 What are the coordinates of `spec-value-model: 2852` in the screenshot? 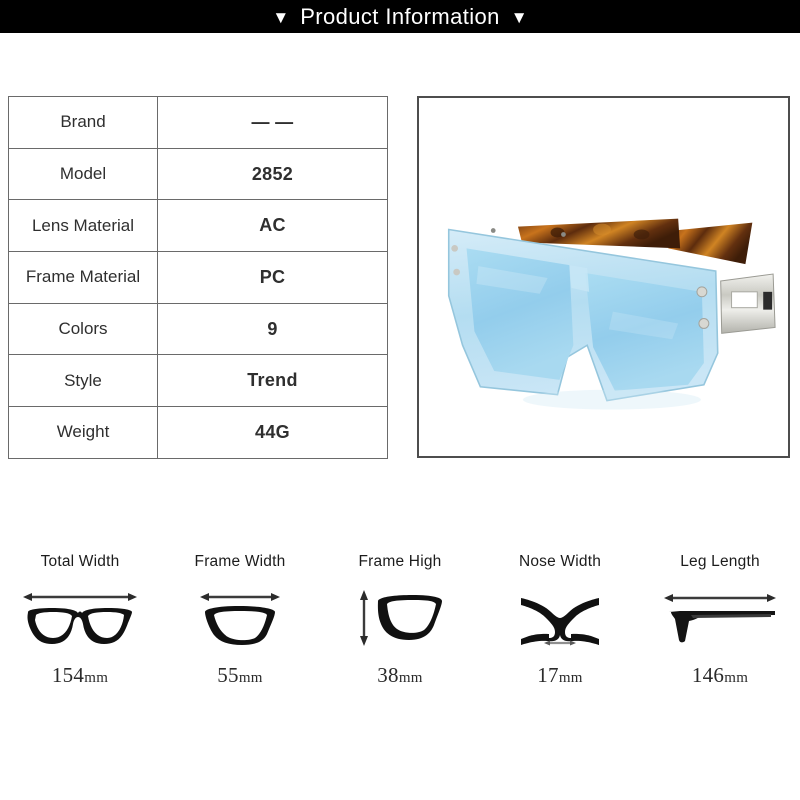 It's located at (272, 174).